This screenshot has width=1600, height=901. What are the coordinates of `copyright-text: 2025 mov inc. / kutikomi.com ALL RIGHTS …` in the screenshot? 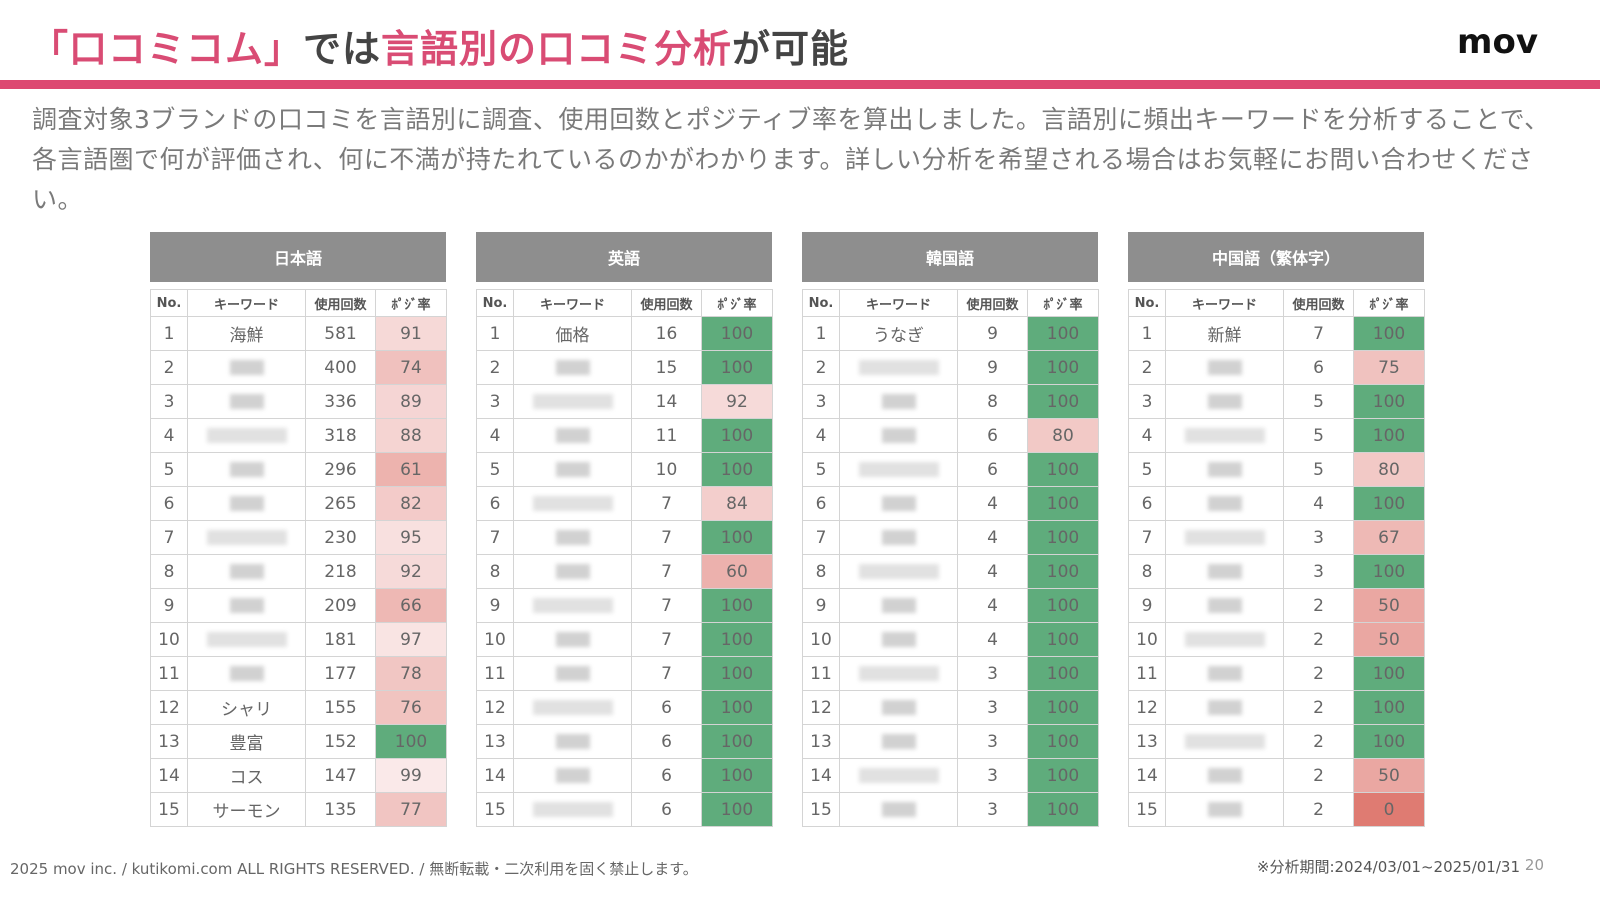 It's located at (354, 869).